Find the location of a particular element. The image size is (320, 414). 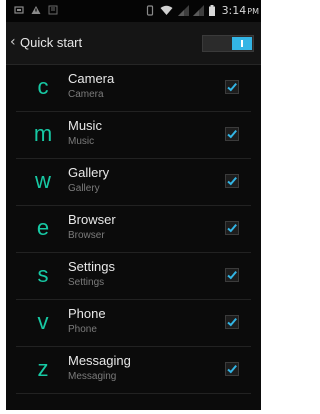

shortcut-letter: z is located at coordinates (43, 368).